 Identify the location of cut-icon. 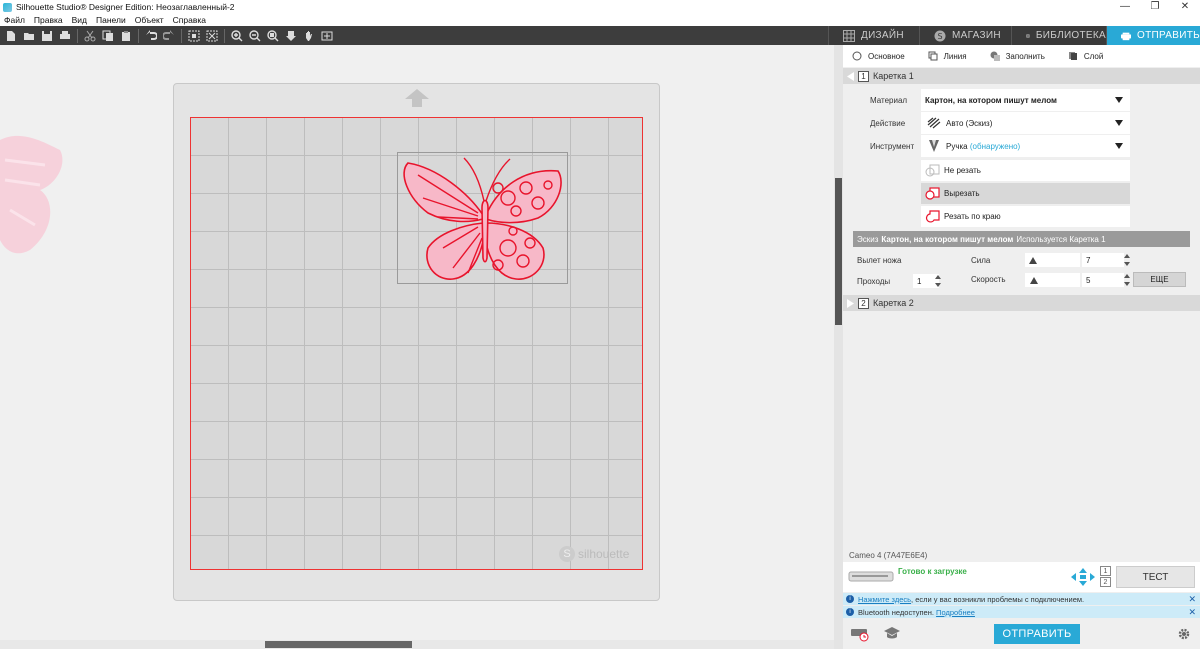
(90, 36).